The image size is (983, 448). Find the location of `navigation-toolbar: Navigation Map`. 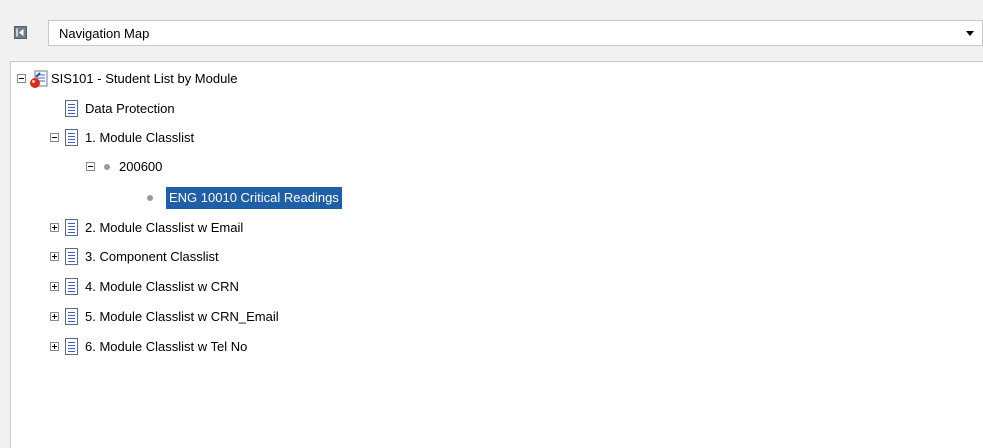

navigation-toolbar: Navigation Map is located at coordinates (491, 30).